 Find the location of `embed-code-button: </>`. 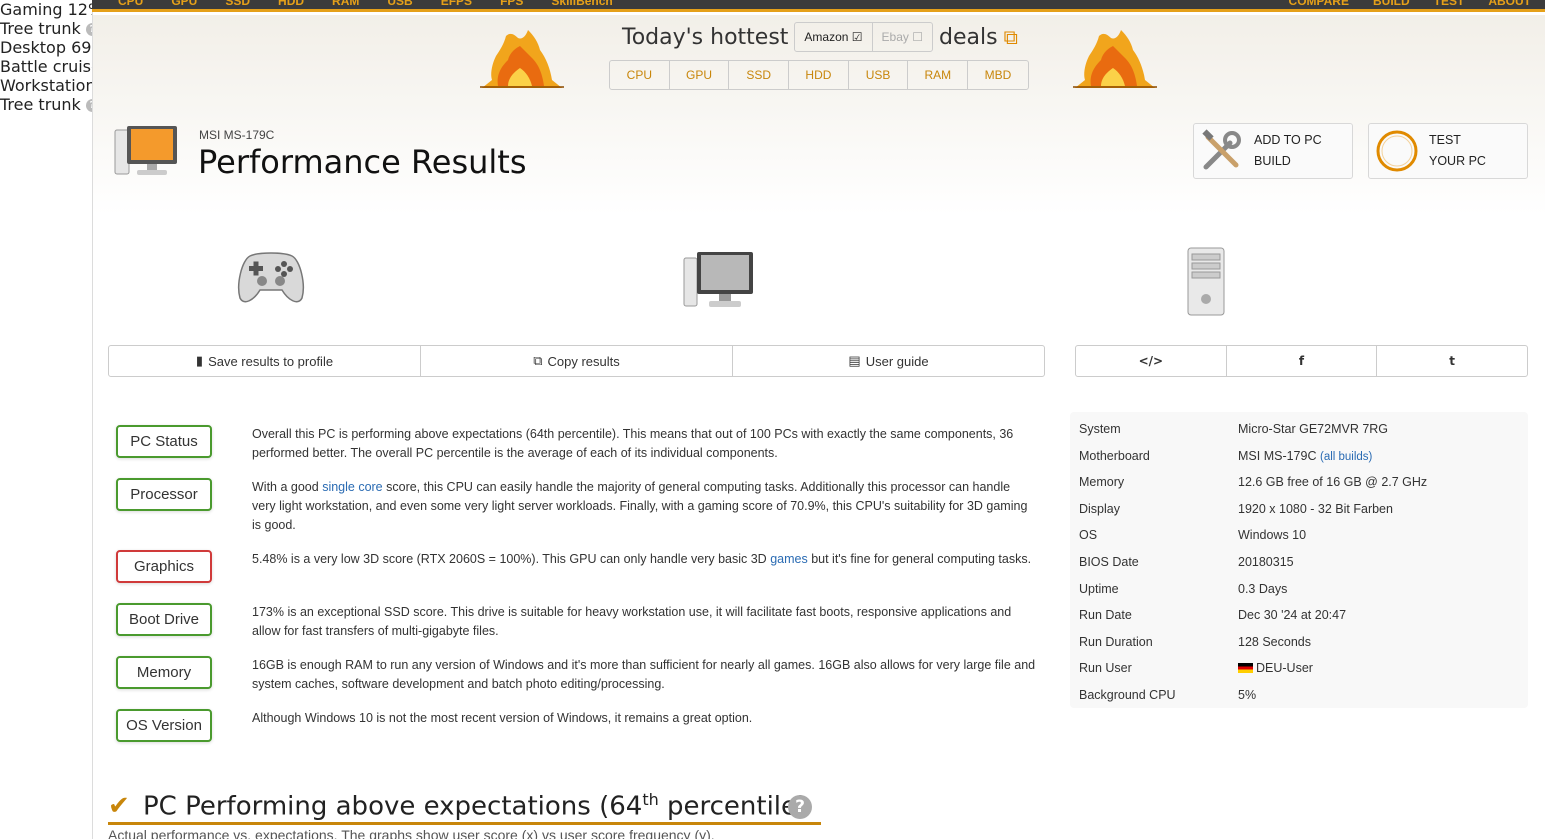

embed-code-button: </> is located at coordinates (1151, 361).